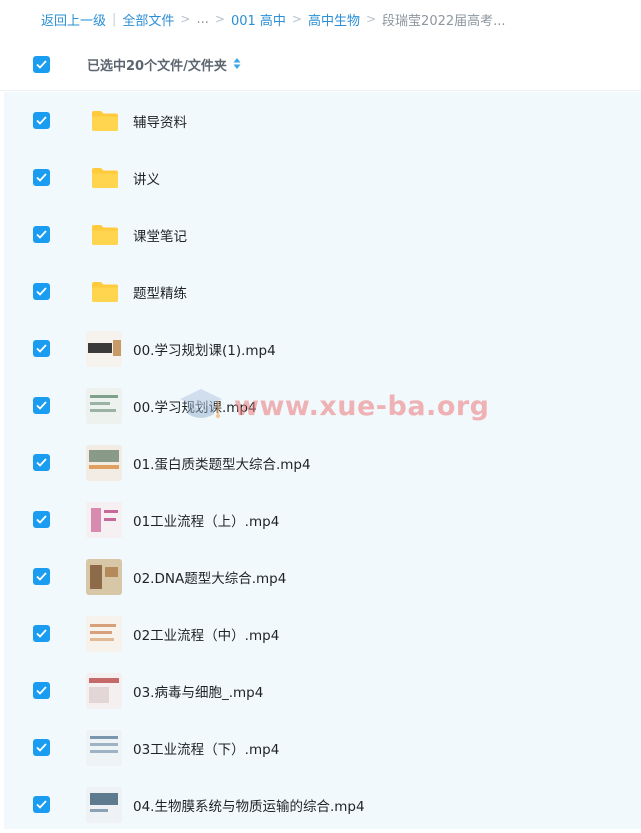 This screenshot has height=833, width=641. I want to click on file-name: 03.病毒与细胞_.mp4, so click(198, 691).